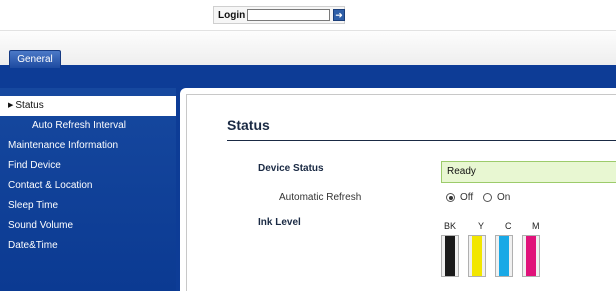  What do you see at coordinates (88, 206) in the screenshot?
I see `sidebar-item-sleep-time: Sleep Time` at bounding box center [88, 206].